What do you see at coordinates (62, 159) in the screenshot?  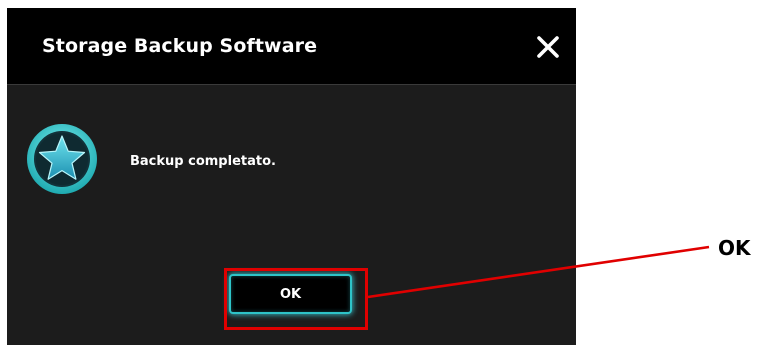 I see `star-icon` at bounding box center [62, 159].